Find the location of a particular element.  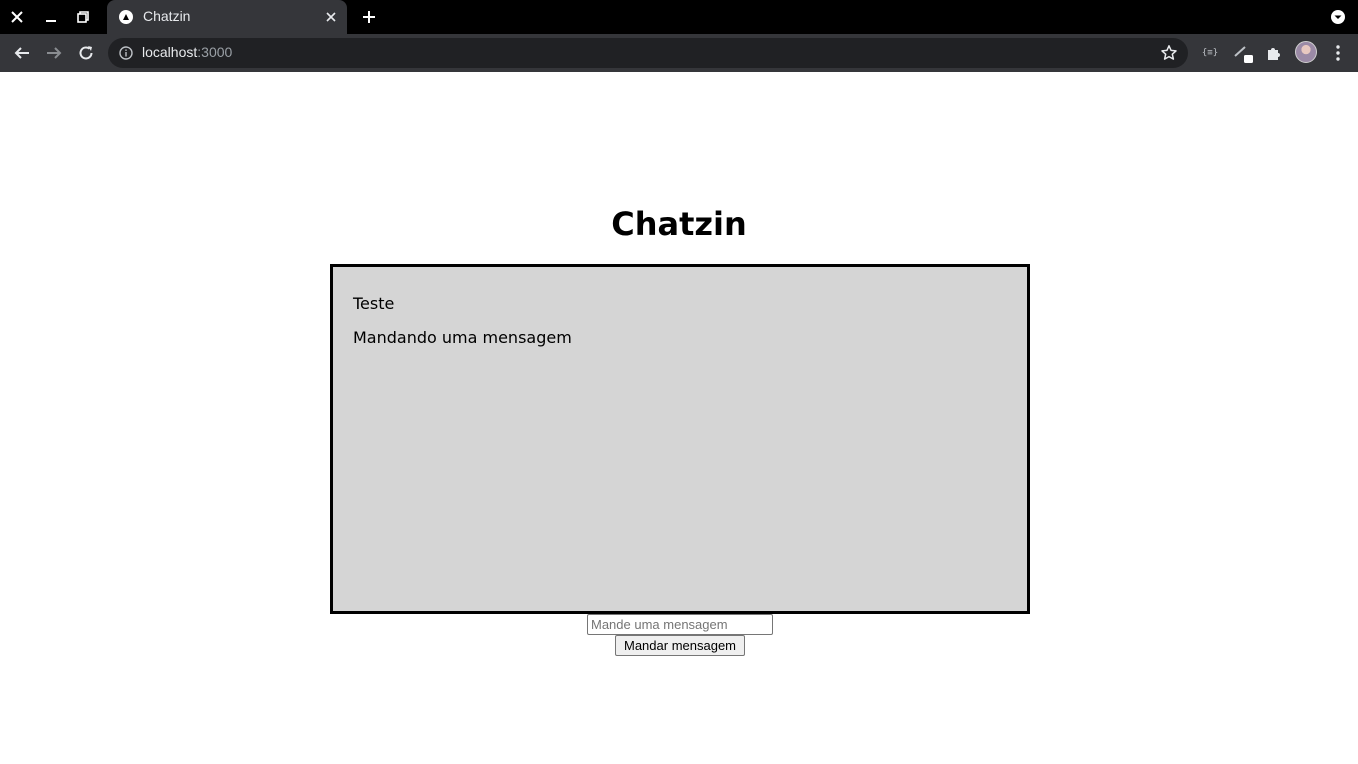

tab-close-icon is located at coordinates (331, 17).